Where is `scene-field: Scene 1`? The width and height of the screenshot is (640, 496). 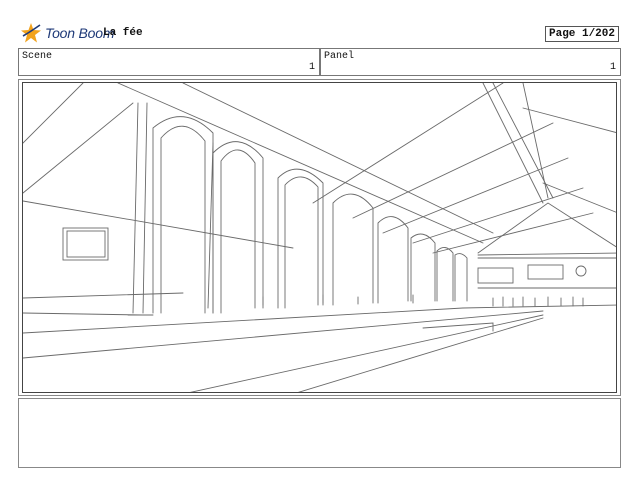 scene-field: Scene 1 is located at coordinates (169, 62).